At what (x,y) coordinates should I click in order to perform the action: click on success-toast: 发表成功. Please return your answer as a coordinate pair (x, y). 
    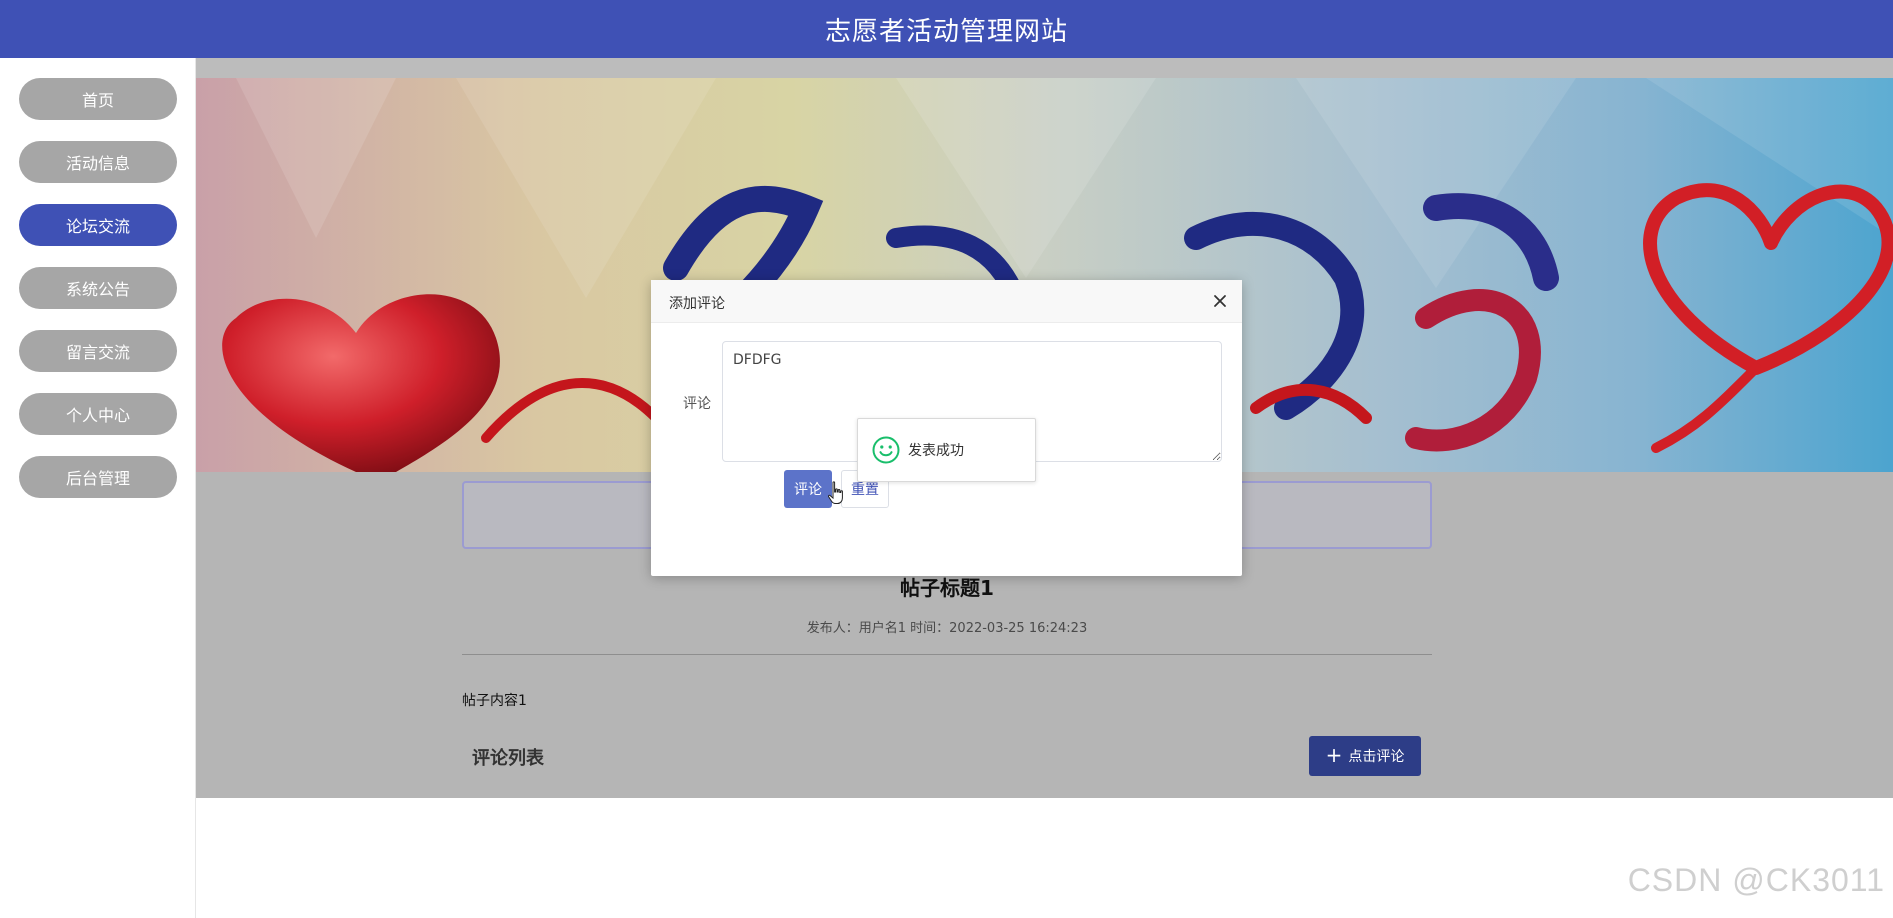
    Looking at the image, I should click on (946, 450).